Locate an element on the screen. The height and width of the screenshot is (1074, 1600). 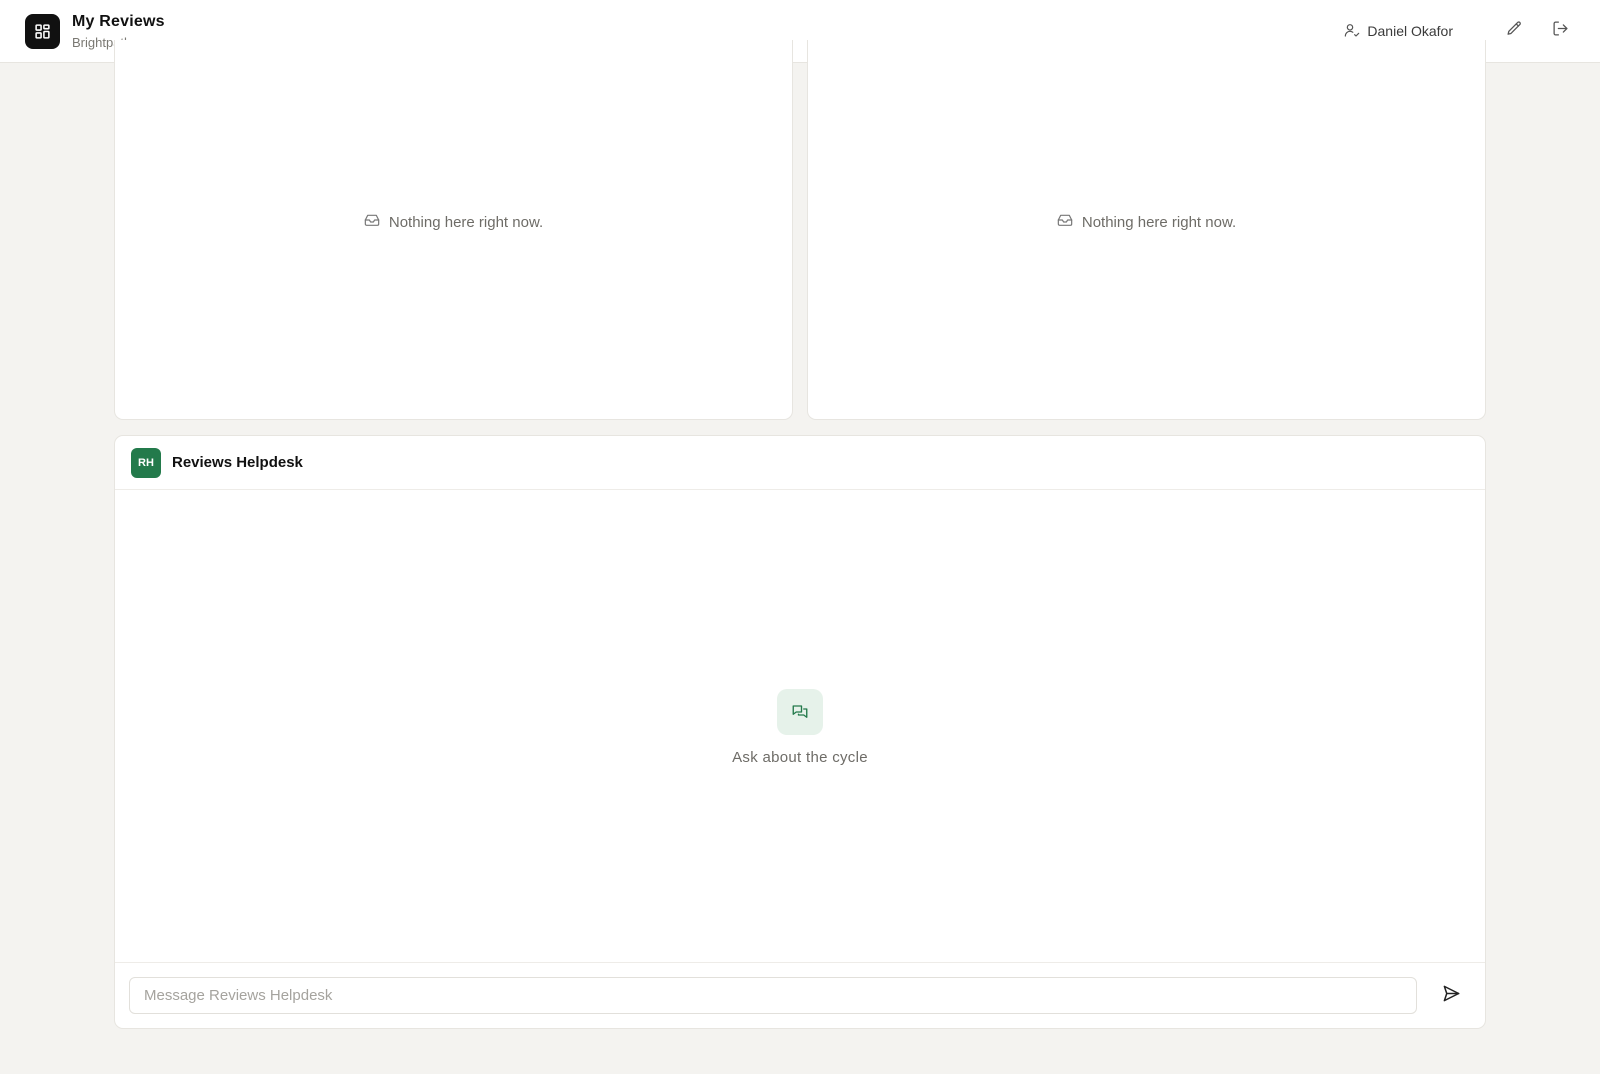
helpdesk-title: Reviews Helpdesk is located at coordinates (237, 462).